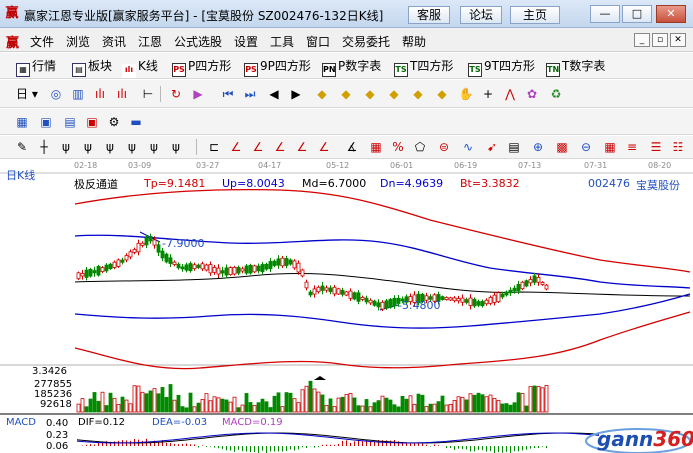 This screenshot has height=453, width=693. Describe the element at coordinates (151, 183) in the screenshot. I see `tp-label: Tp` at that location.